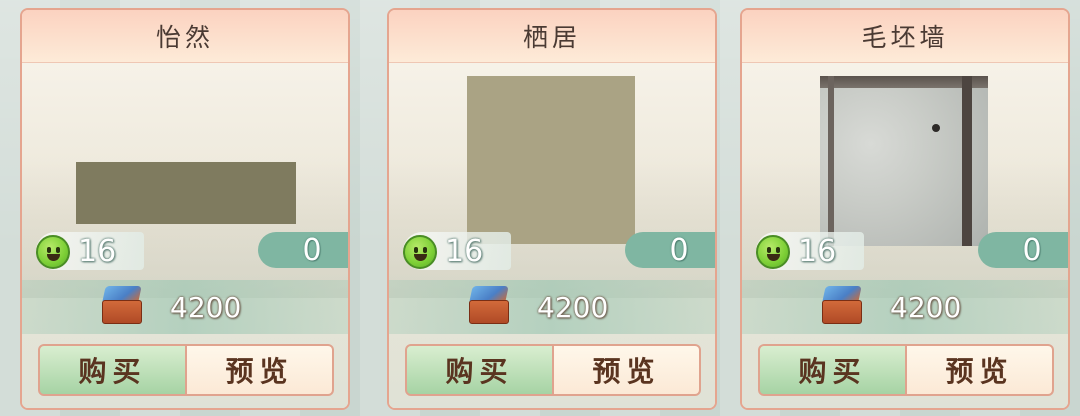 This screenshot has height=416, width=1080. I want to click on spider-icon, so click(936, 128).